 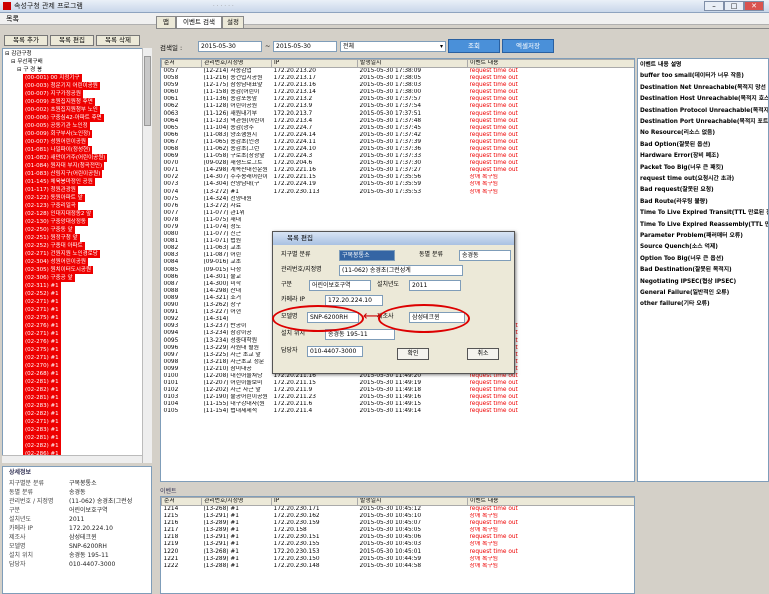 What do you see at coordinates (199, 22) in the screenshot?
I see `tab-event-search: 이벤트 검색` at bounding box center [199, 22].